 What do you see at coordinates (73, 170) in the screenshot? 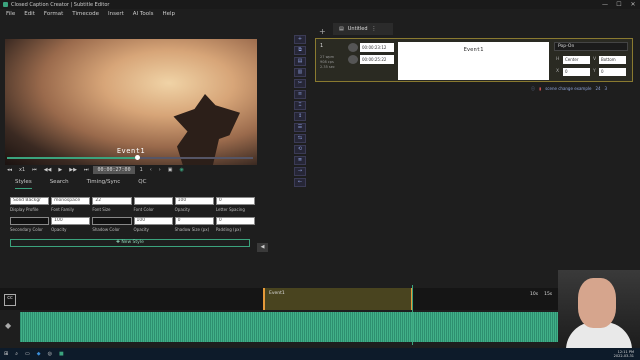
I see `forward-icon: ▶▶` at bounding box center [73, 170].